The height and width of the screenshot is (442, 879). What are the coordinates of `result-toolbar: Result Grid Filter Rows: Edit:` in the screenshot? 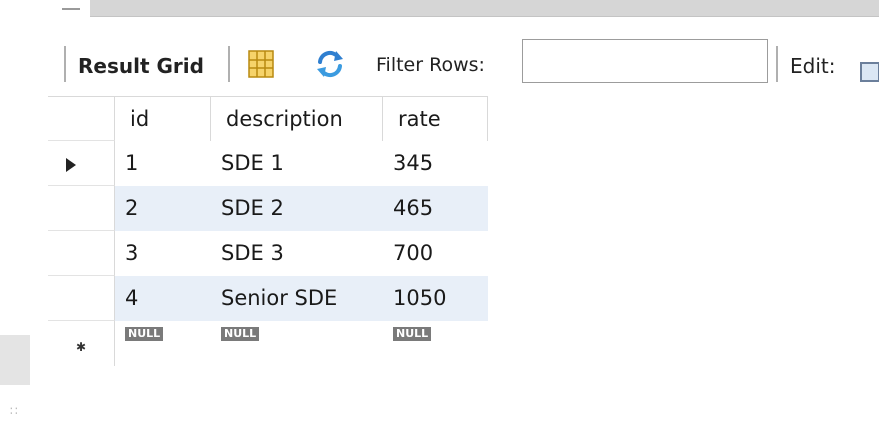 It's located at (470, 66).